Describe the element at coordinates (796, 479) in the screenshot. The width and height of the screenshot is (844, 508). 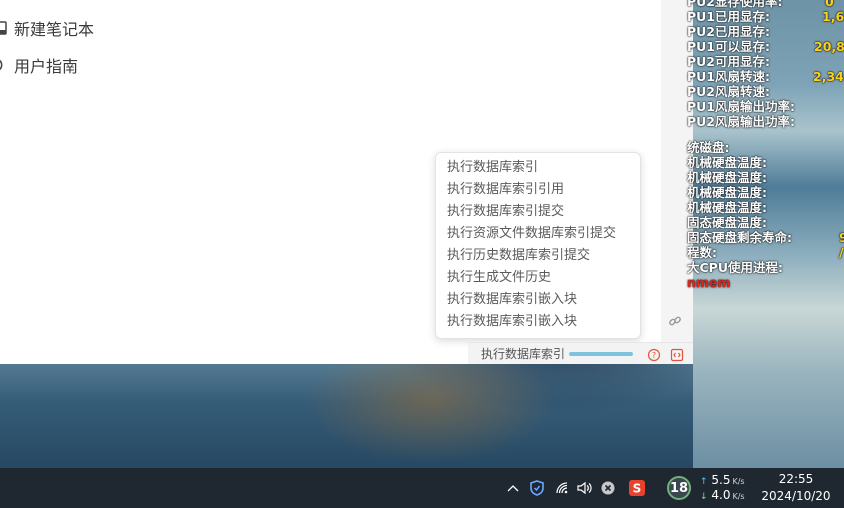
I see `clock-time: 22:55` at that location.